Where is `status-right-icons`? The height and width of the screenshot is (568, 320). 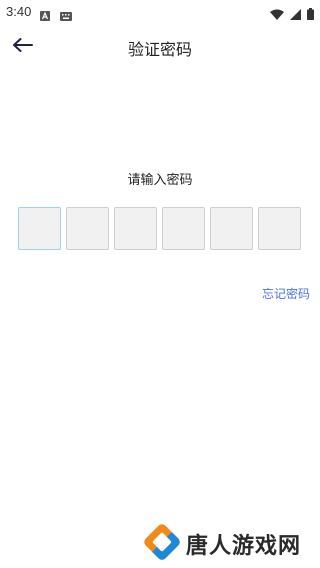 status-right-icons is located at coordinates (292, 14).